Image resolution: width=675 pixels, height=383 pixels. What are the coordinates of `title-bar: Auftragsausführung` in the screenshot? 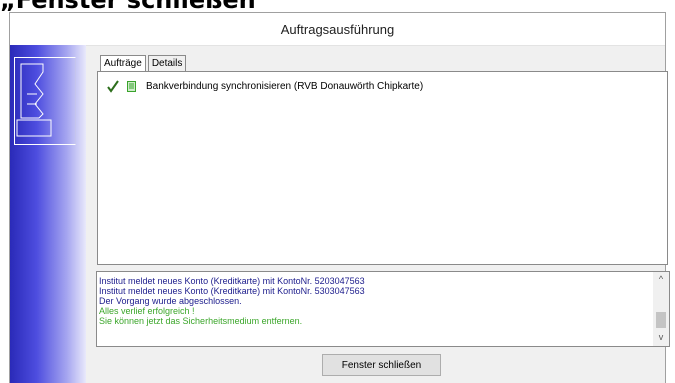 It's located at (337, 29).